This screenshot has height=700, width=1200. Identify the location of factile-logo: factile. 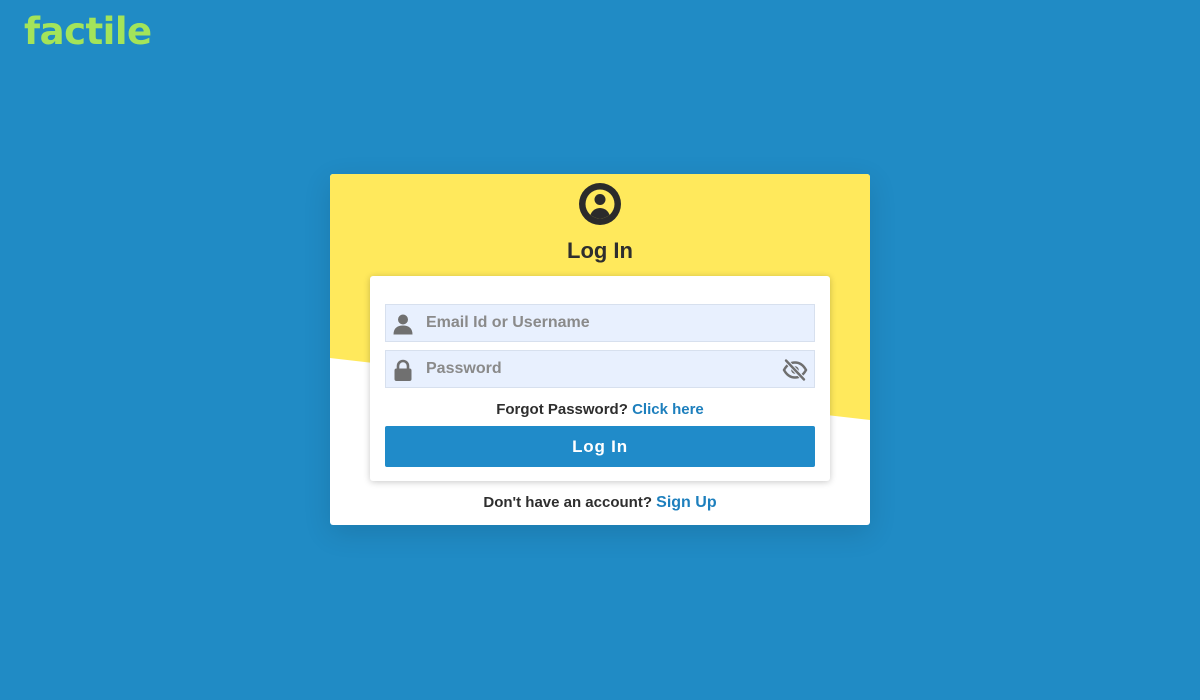
(88, 32).